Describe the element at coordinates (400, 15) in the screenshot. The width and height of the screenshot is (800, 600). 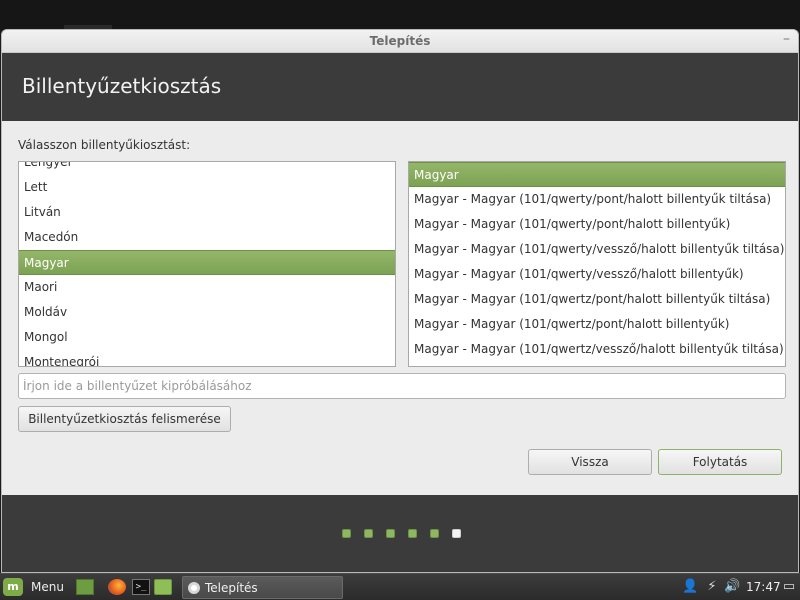
I see `desktop-background` at that location.